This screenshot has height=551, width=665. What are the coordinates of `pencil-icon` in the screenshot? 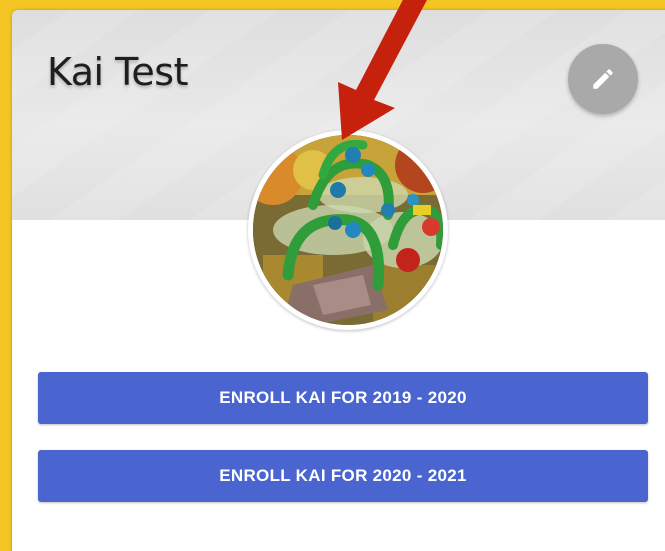 It's located at (603, 79).